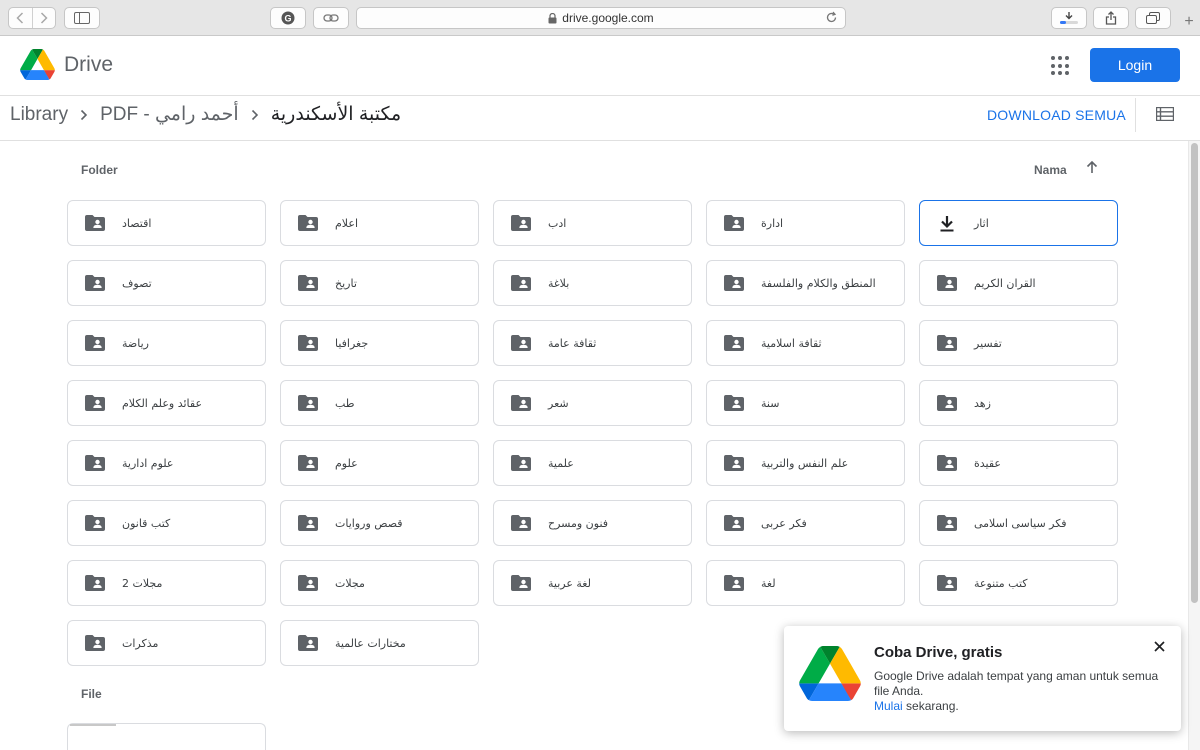 The height and width of the screenshot is (750, 1200). I want to click on folder-card: شعر, so click(592, 403).